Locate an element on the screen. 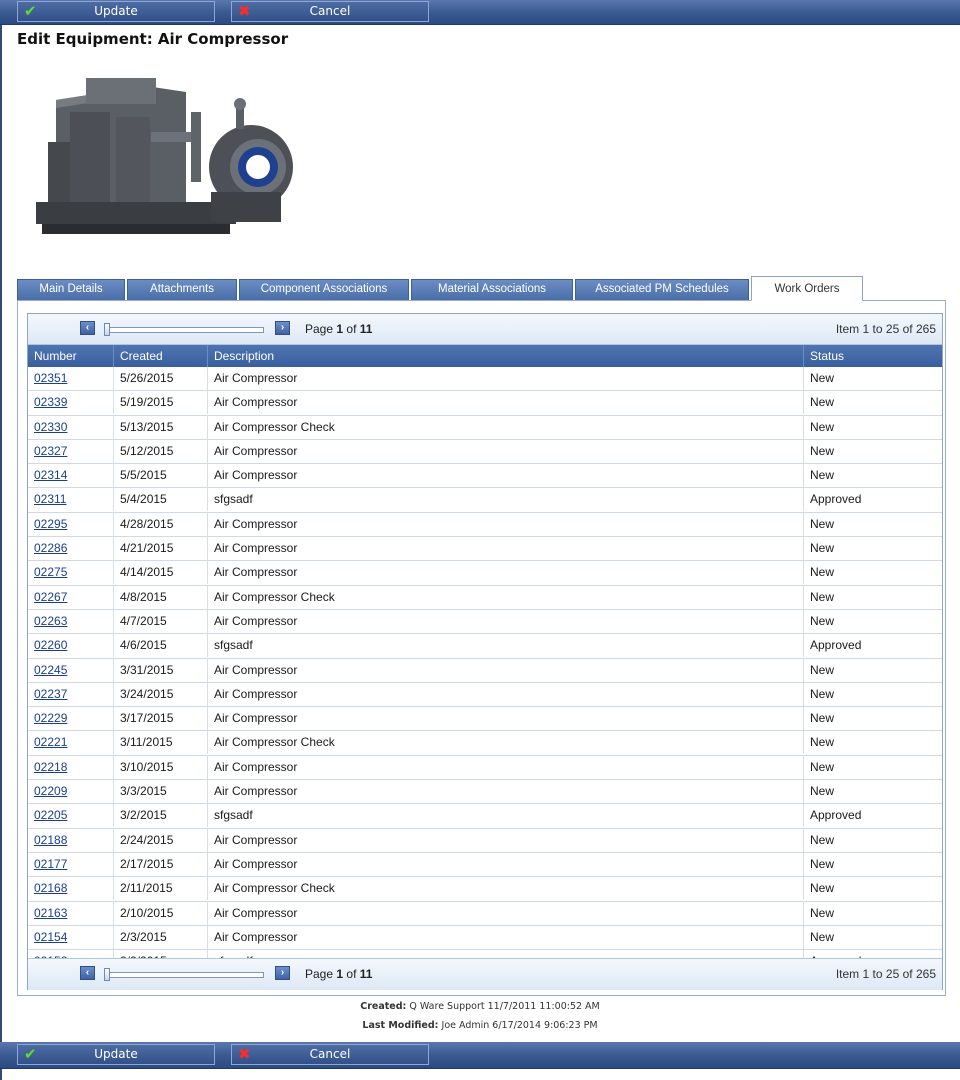 The width and height of the screenshot is (960, 1080). table-row: 02275 4/14/2015 Air Compressor New is located at coordinates (485, 573).